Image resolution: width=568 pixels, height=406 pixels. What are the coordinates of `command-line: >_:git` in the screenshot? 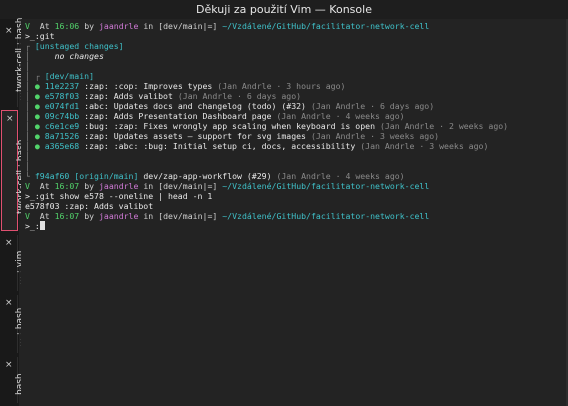 It's located at (40, 36).